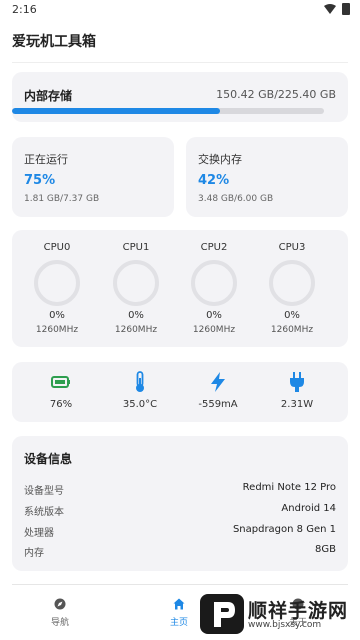  Describe the element at coordinates (140, 381) in the screenshot. I see `thermometer-icon` at that location.